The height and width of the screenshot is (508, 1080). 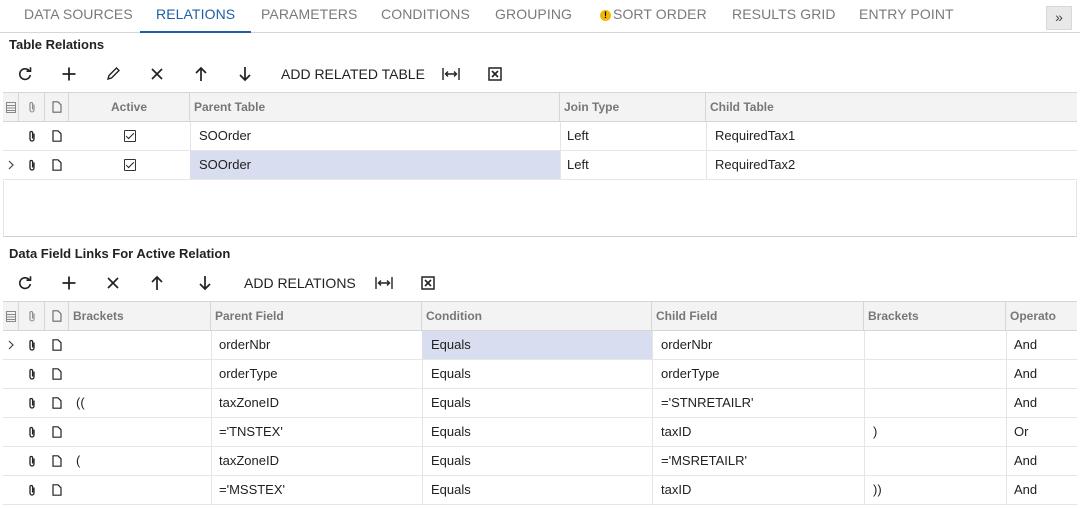 What do you see at coordinates (537, 316) in the screenshot?
I see `column-condition: Condition` at bounding box center [537, 316].